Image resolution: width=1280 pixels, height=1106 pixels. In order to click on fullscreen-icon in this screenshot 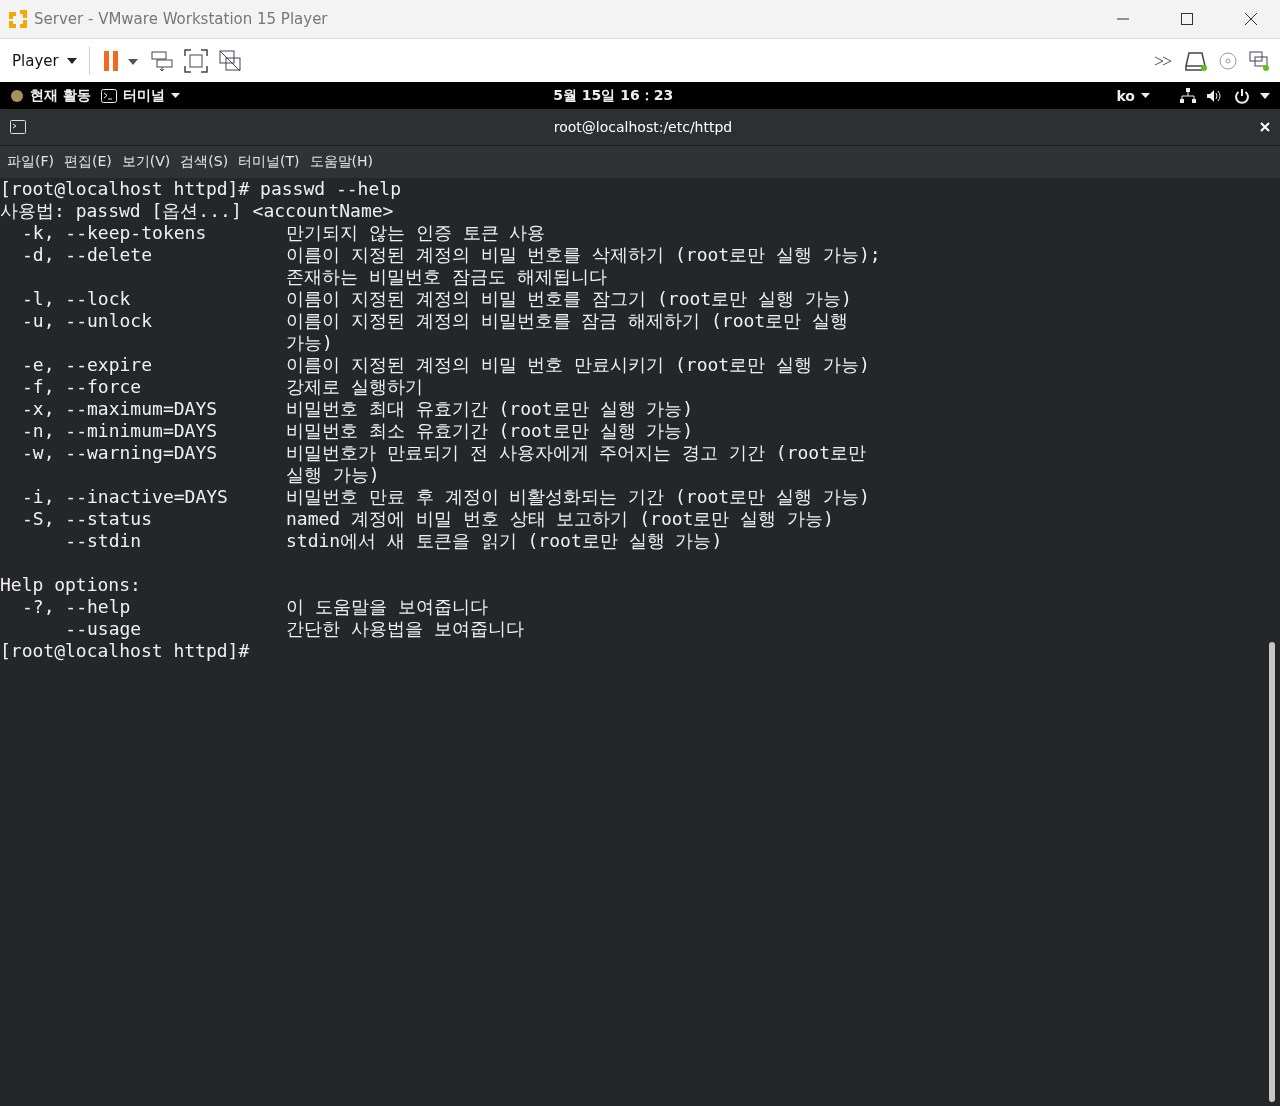, I will do `click(195, 60)`.